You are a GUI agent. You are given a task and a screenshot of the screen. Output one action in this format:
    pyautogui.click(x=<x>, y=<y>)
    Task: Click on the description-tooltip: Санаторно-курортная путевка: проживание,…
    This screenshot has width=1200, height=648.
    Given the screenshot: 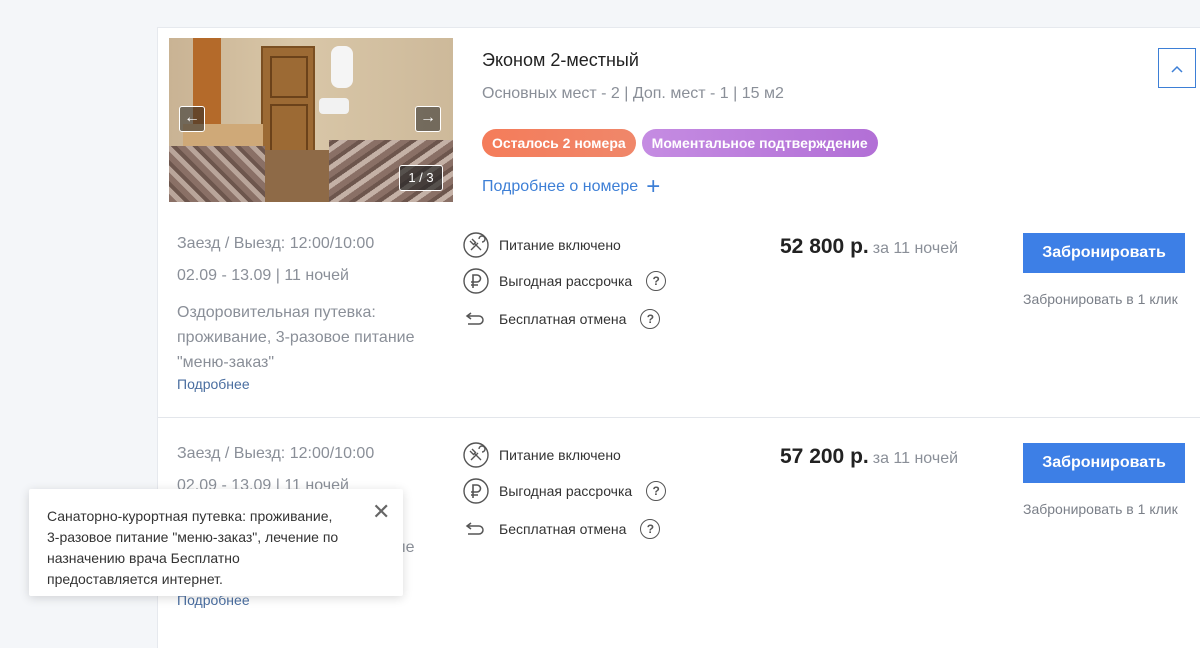 What is the action you would take?
    pyautogui.click(x=216, y=542)
    